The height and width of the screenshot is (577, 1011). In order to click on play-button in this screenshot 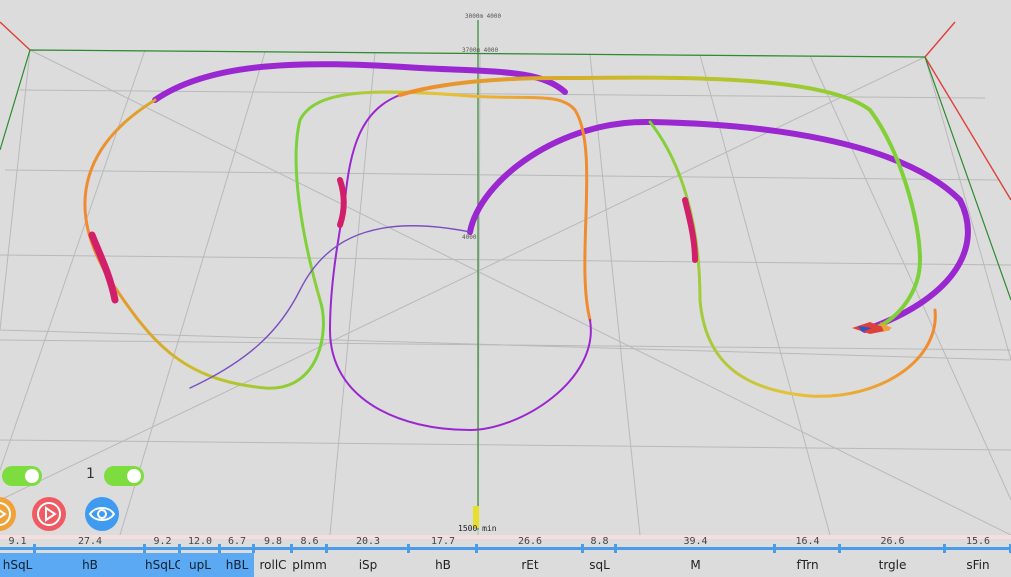, I will do `click(49, 514)`.